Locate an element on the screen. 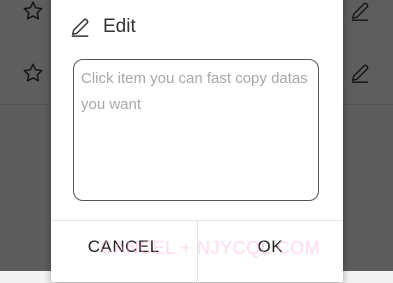 The height and width of the screenshot is (283, 393). dialog-title: Edit is located at coordinates (119, 26).